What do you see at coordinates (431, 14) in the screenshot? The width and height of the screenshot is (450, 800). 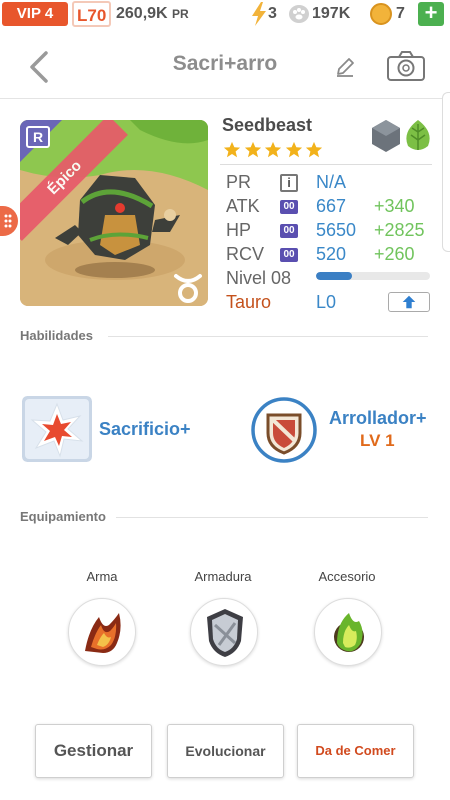 I see `add-currency-button: +` at bounding box center [431, 14].